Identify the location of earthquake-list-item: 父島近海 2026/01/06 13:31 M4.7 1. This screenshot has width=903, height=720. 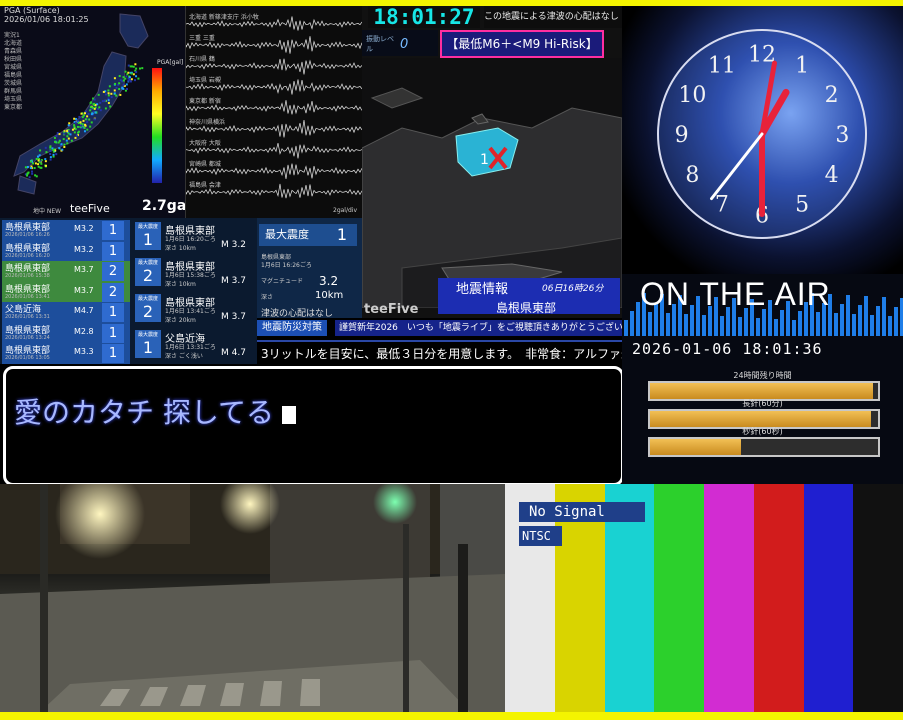
(66, 312).